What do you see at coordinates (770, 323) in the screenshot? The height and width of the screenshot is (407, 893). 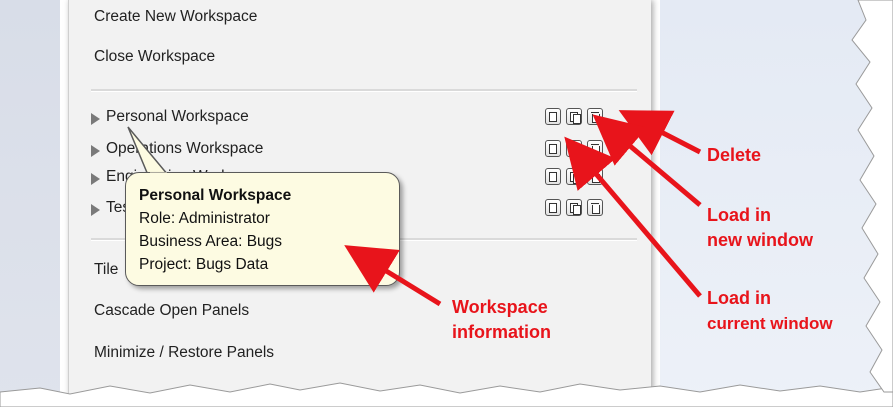 I see `callout-load-current-line2: current window` at bounding box center [770, 323].